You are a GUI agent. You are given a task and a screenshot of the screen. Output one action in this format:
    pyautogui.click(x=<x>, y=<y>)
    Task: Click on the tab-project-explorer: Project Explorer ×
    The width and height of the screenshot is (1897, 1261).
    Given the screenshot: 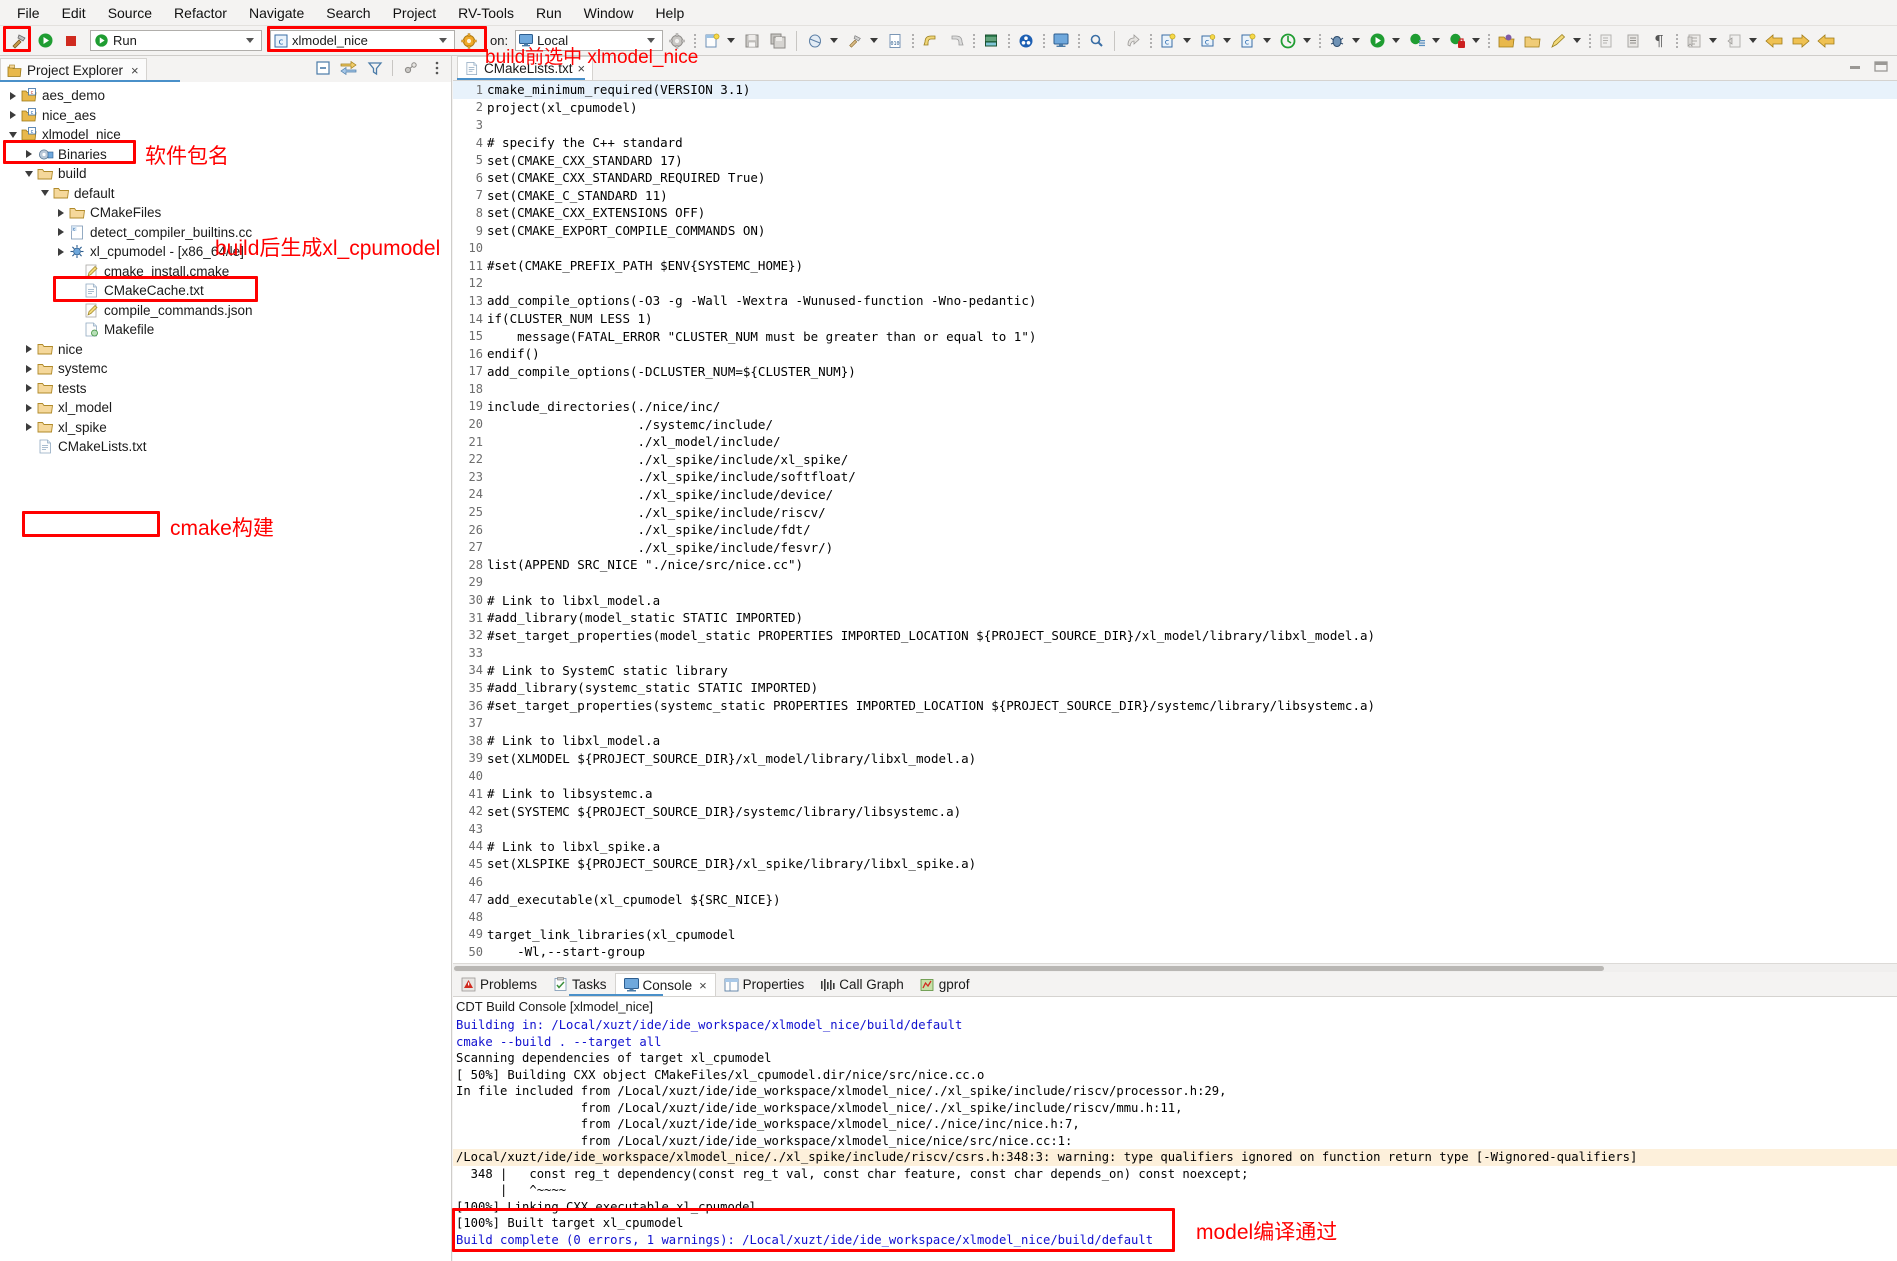 What is the action you would take?
    pyautogui.click(x=73, y=70)
    